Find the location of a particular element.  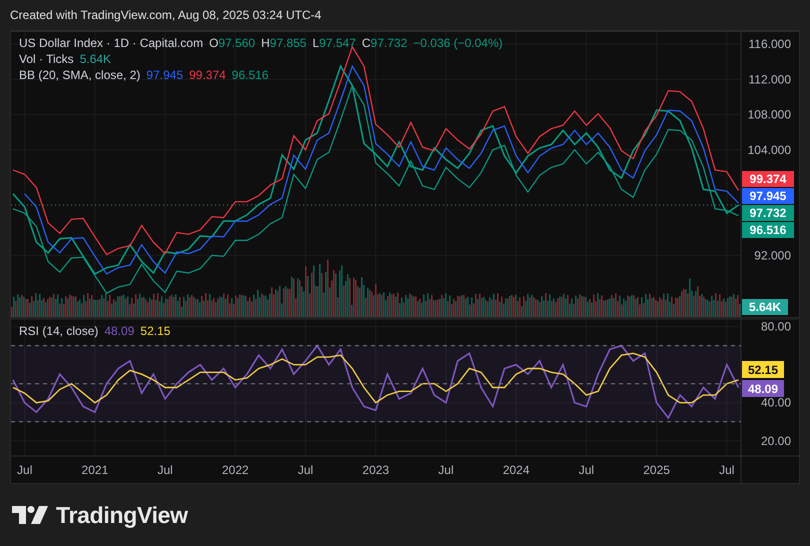

time-axis-label: 2025 is located at coordinates (656, 470).